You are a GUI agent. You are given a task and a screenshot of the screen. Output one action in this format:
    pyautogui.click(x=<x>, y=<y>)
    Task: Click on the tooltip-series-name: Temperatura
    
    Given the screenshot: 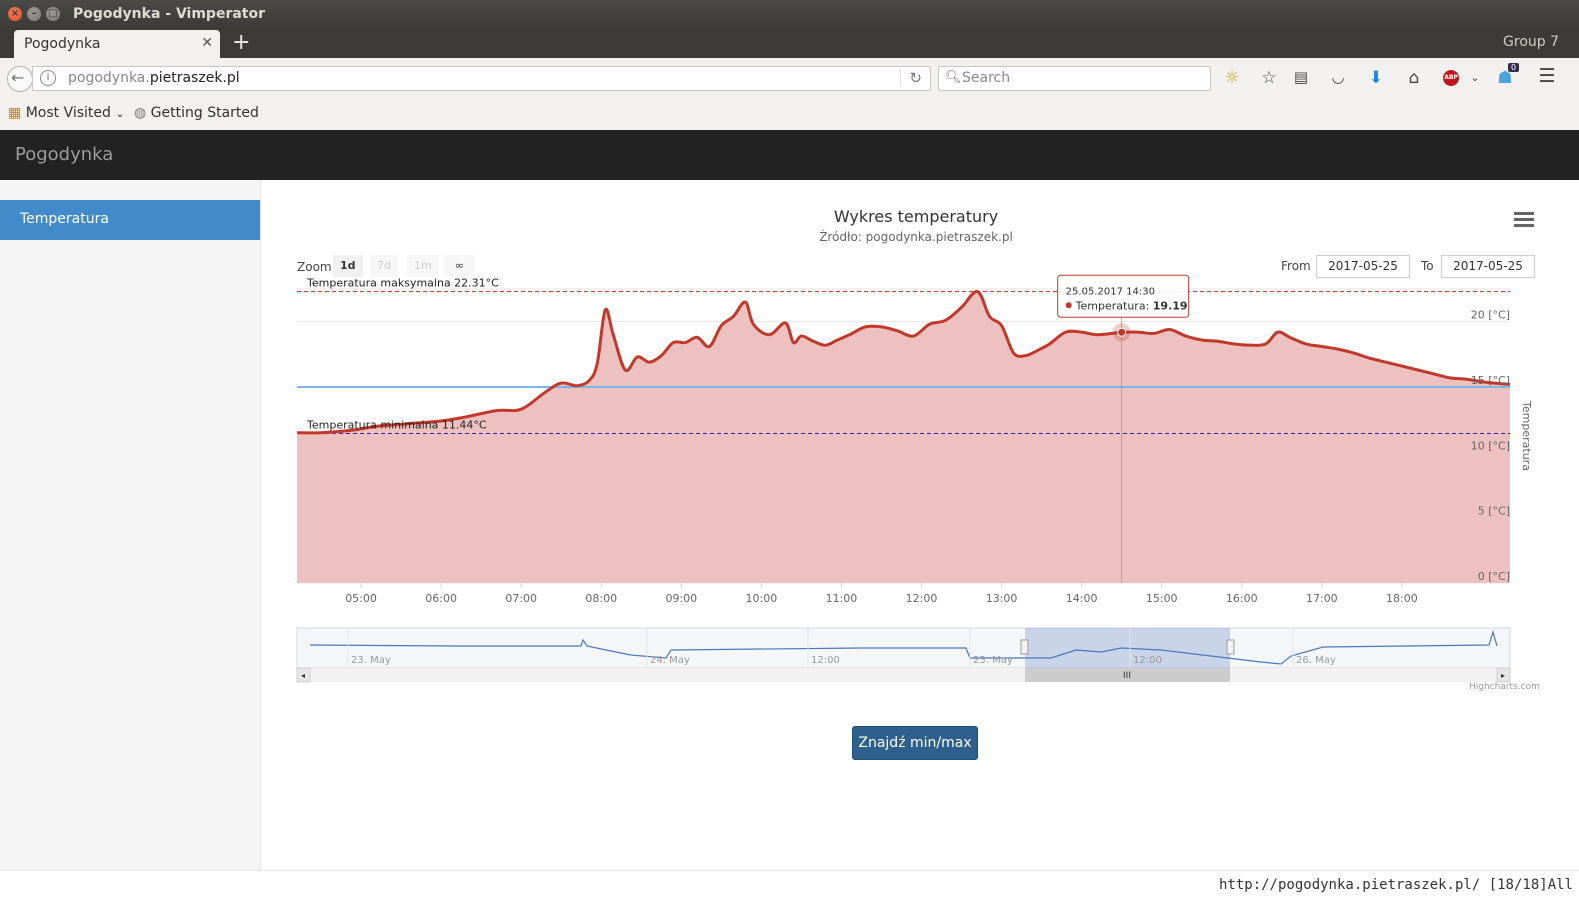 What is the action you would take?
    pyautogui.click(x=1110, y=305)
    